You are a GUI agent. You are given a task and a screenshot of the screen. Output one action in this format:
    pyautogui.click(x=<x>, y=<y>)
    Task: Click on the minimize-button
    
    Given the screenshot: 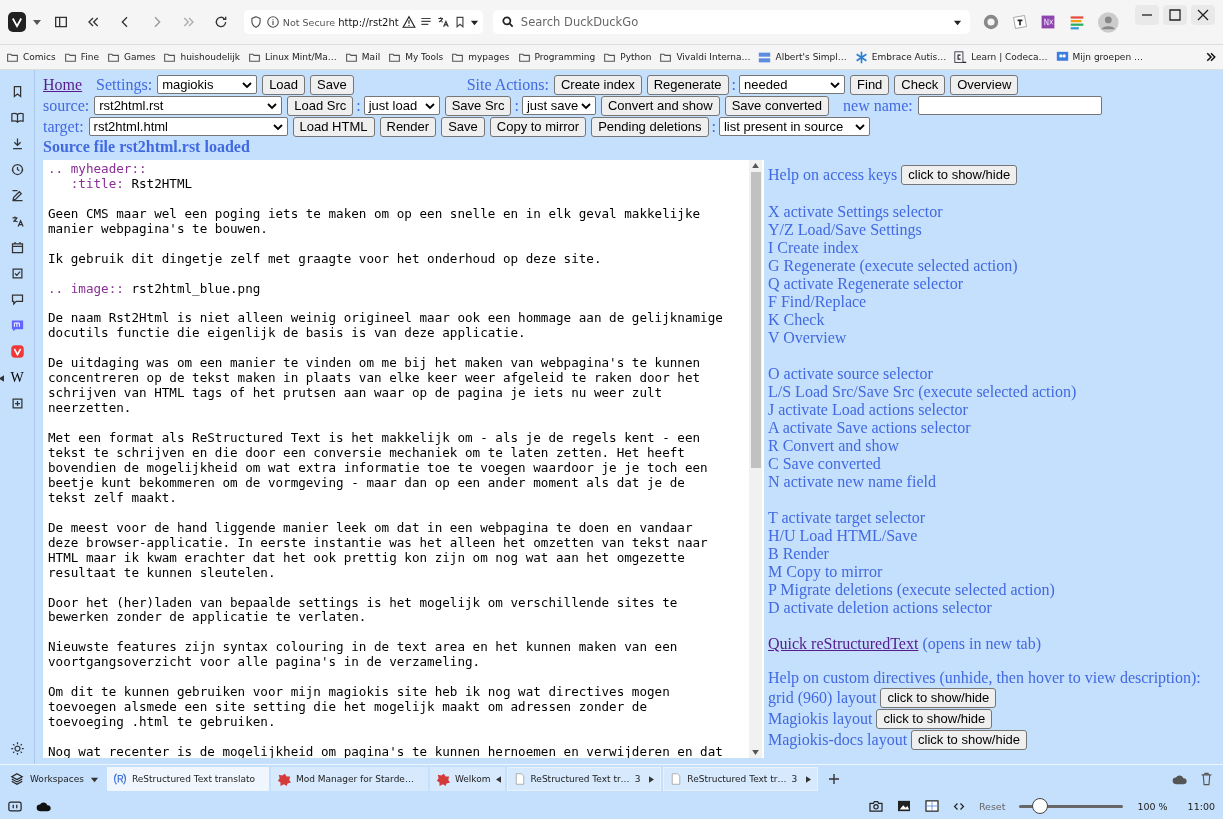 What is the action you would take?
    pyautogui.click(x=1147, y=15)
    